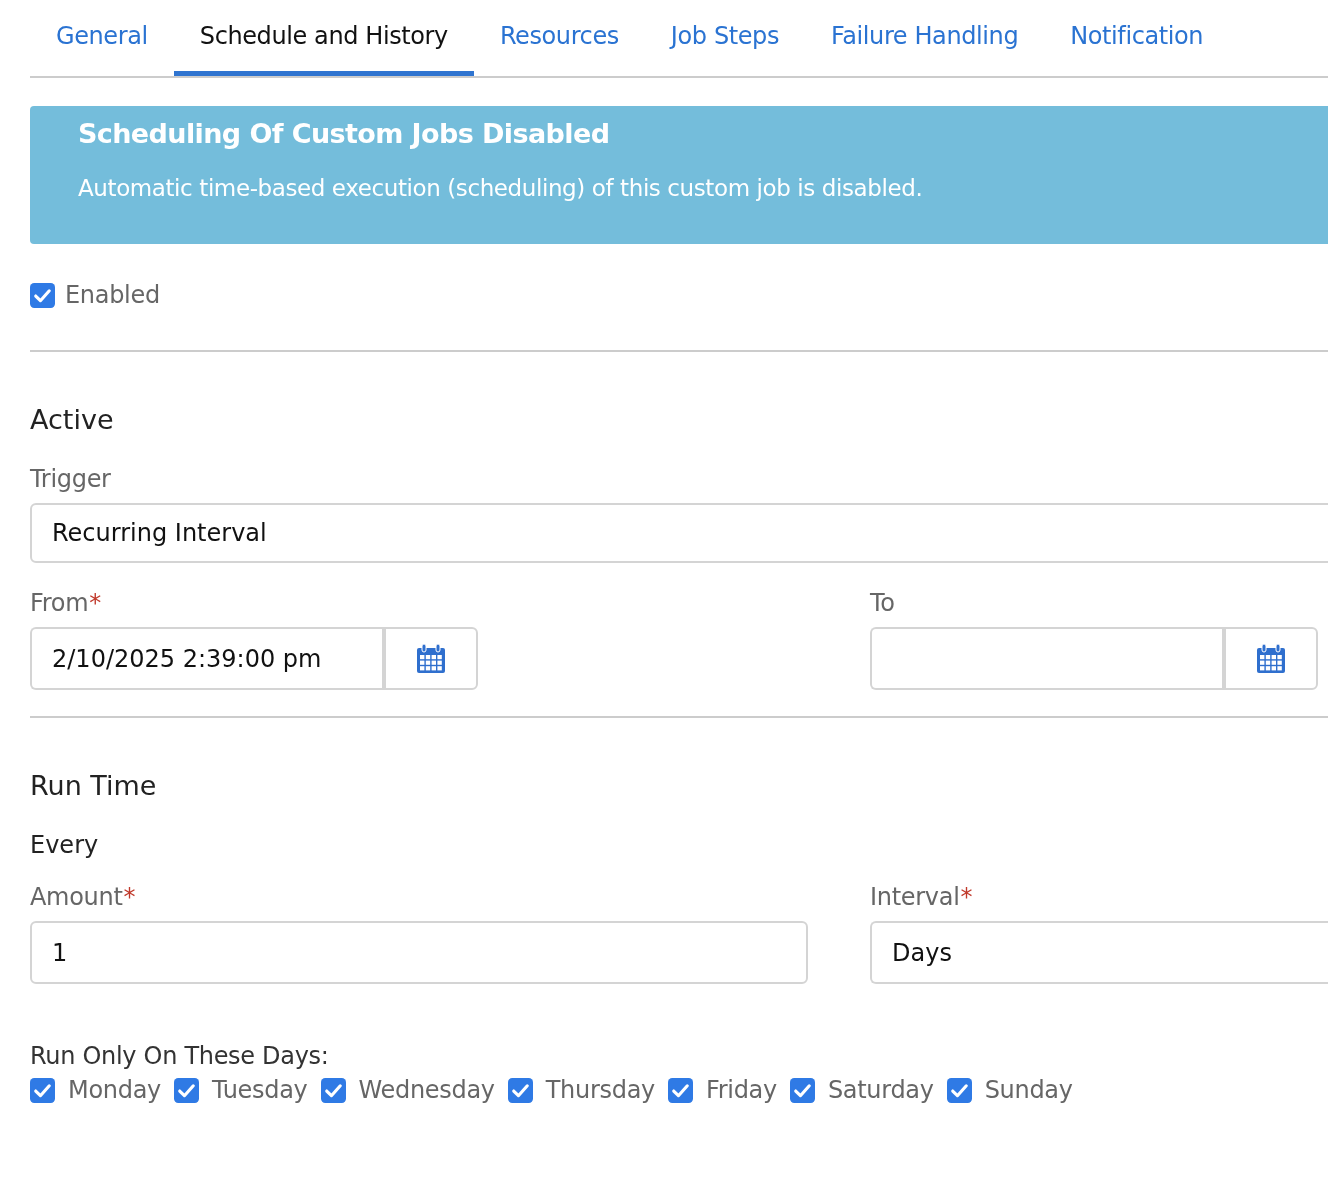 The image size is (1328, 1198). What do you see at coordinates (72, 419) in the screenshot?
I see `section-heading: Active` at bounding box center [72, 419].